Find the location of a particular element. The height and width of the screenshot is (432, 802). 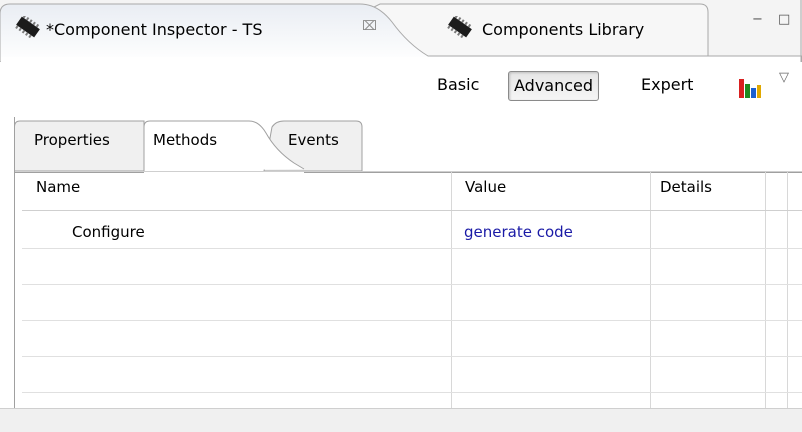

mode-basic-button: Basic is located at coordinates (458, 85).